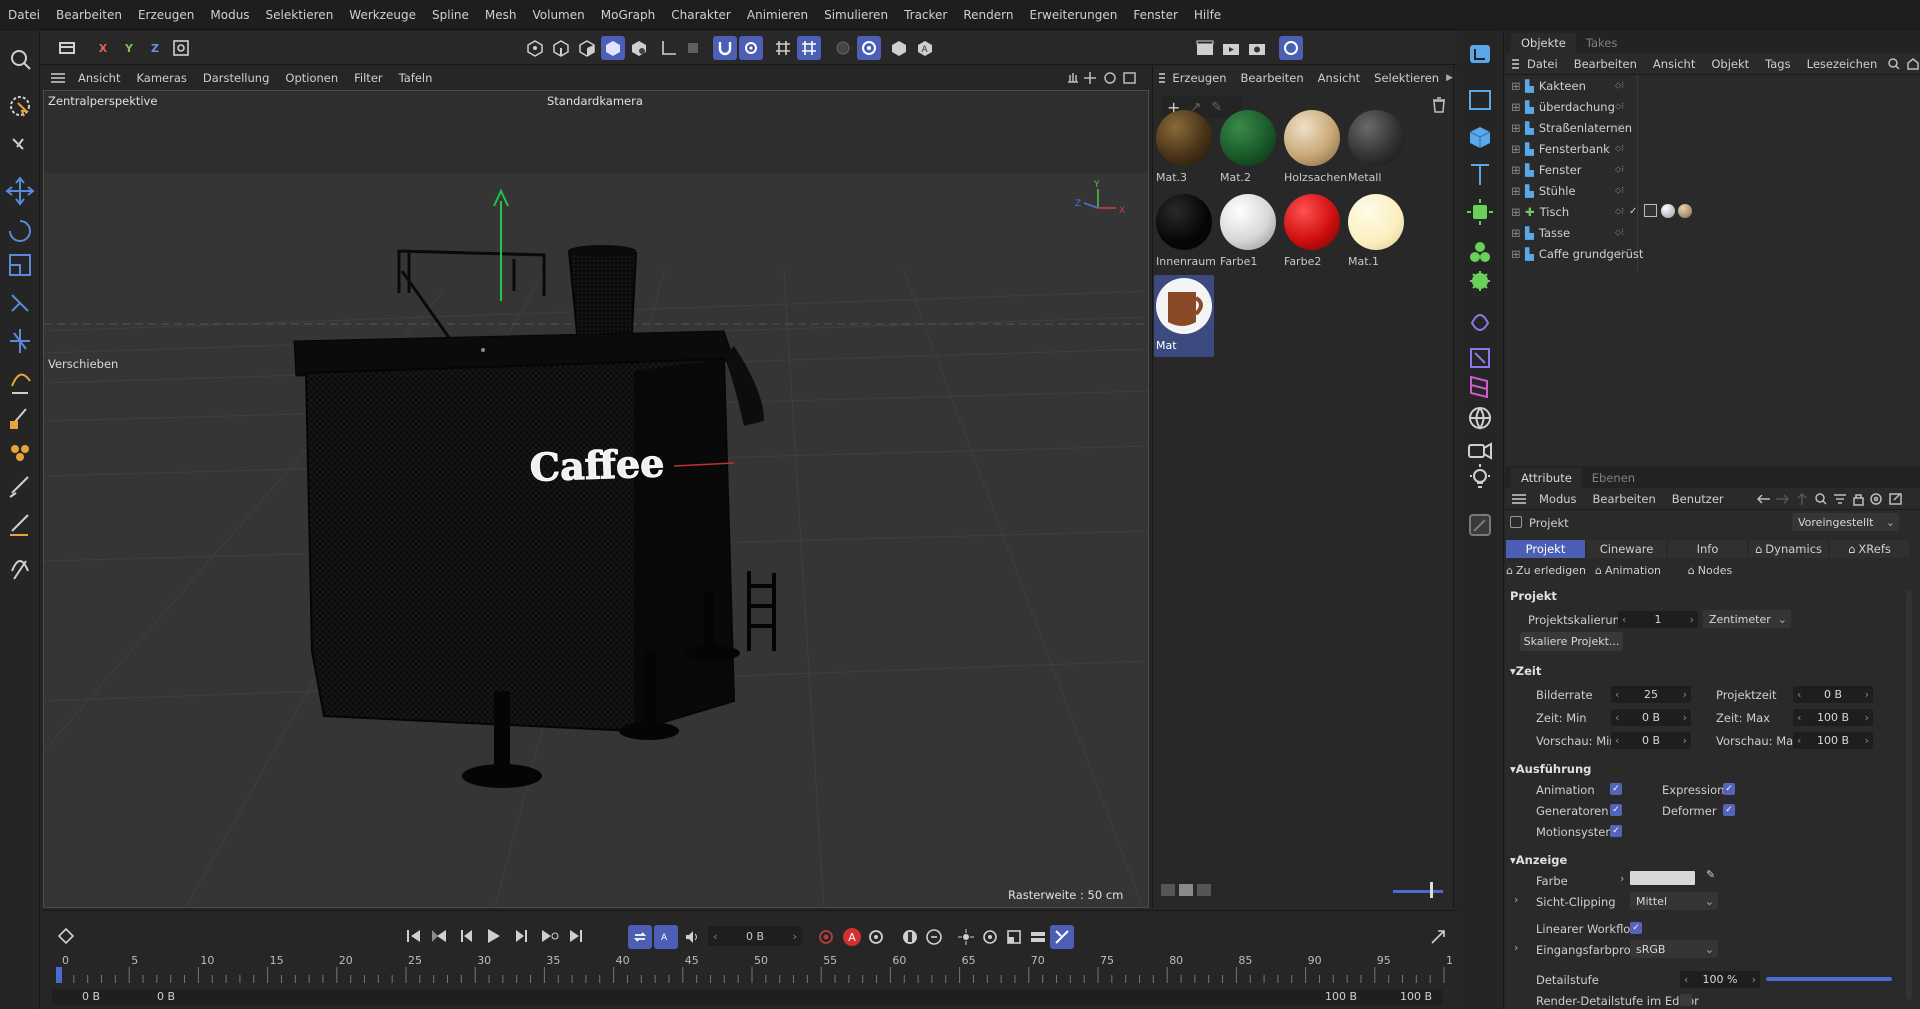 The height and width of the screenshot is (1009, 1920). I want to click on menu-bearbeiten: Bearbeiten, so click(89, 15).